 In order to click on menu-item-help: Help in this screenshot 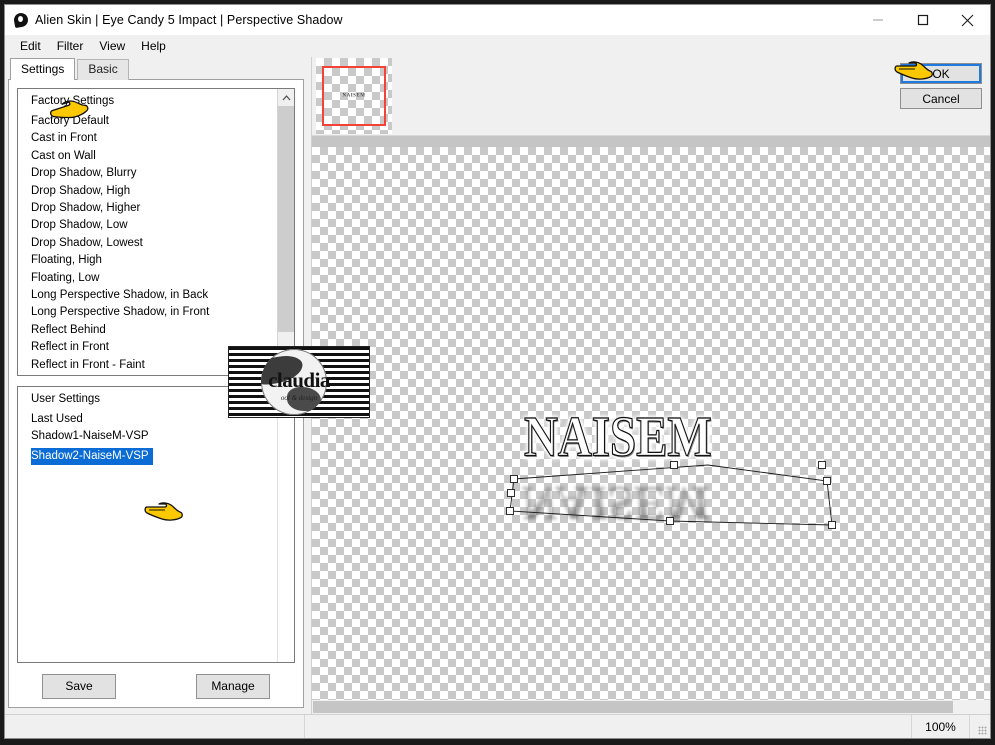, I will do `click(154, 46)`.